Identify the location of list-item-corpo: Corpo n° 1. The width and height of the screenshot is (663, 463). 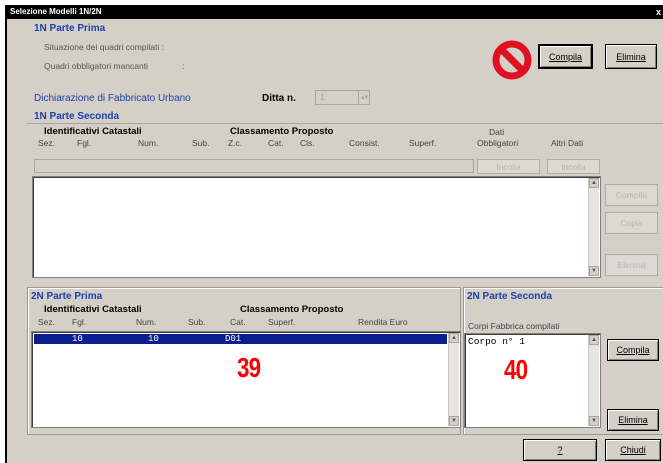
(496, 341).